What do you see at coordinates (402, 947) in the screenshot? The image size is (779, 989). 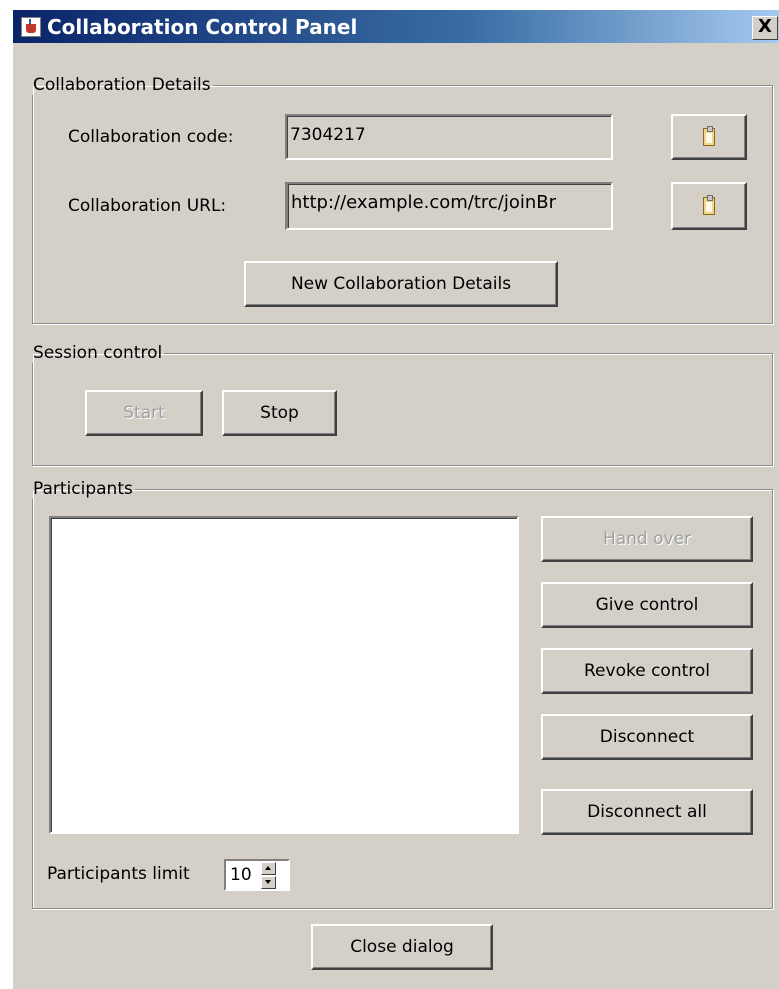 I see `close-dialog-button: Close dialog` at bounding box center [402, 947].